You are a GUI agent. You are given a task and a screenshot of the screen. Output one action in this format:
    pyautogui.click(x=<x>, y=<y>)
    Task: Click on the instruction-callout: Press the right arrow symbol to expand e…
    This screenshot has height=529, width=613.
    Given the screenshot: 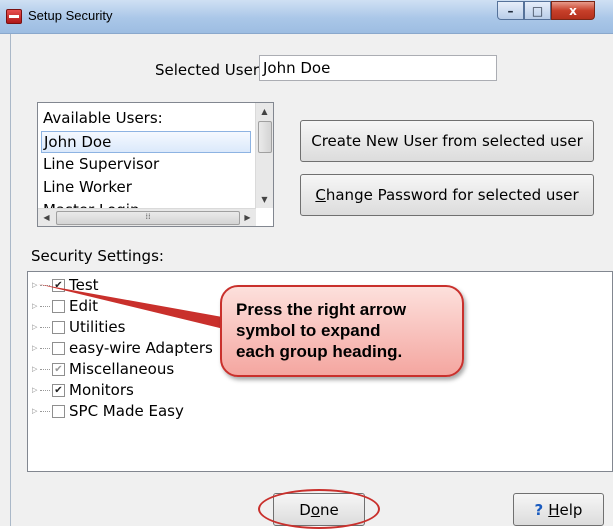 What is the action you would take?
    pyautogui.click(x=342, y=331)
    